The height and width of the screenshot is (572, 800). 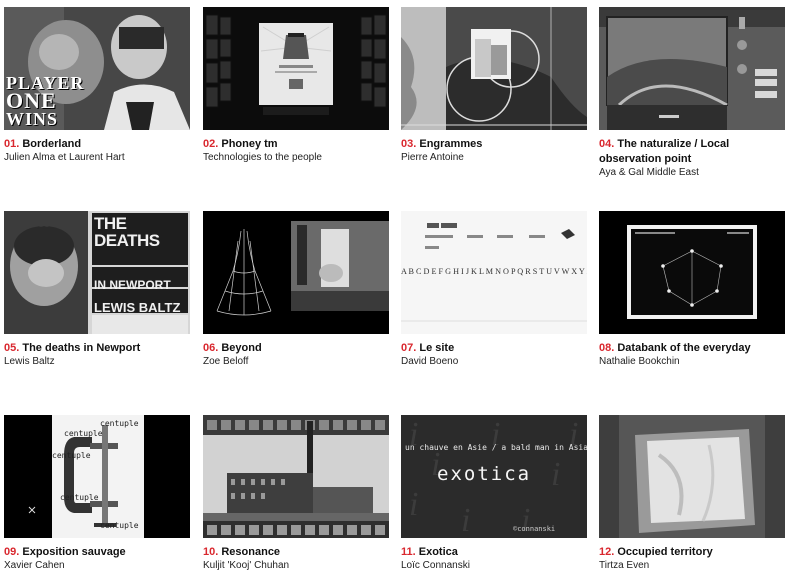 I want to click on thumbnail-overlay-text: PLAYER ONE WINS, so click(x=45, y=101).